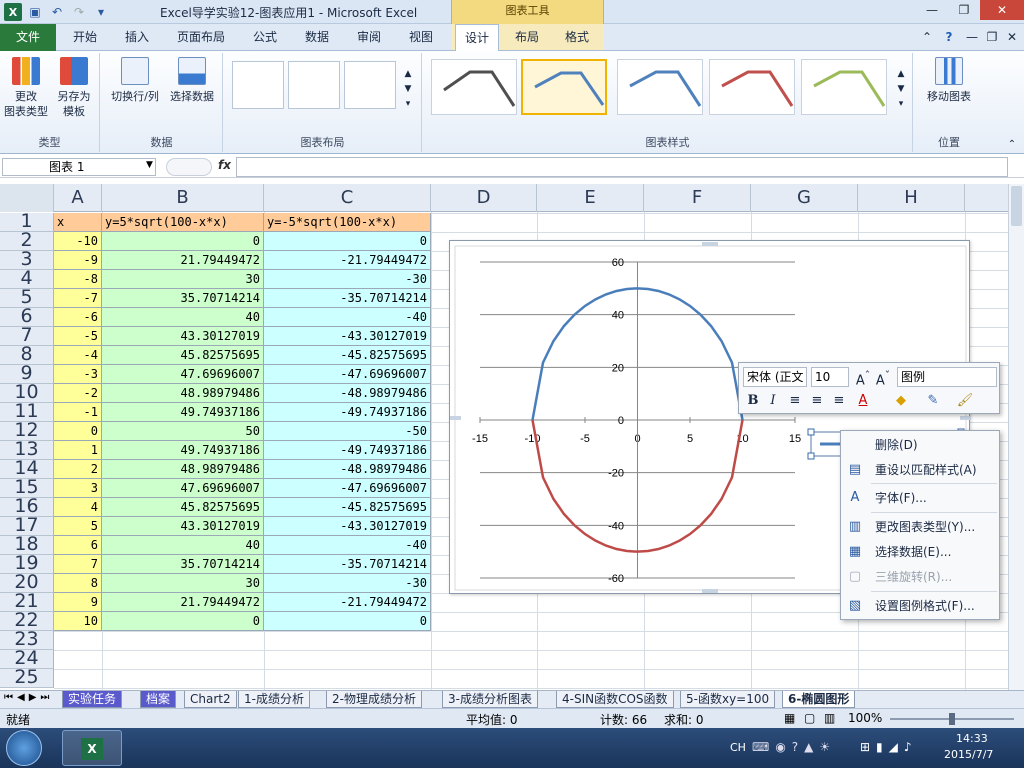 The image size is (1024, 768). Describe the element at coordinates (347, 260) in the screenshot. I see `data-cell: -21.79449472` at that location.